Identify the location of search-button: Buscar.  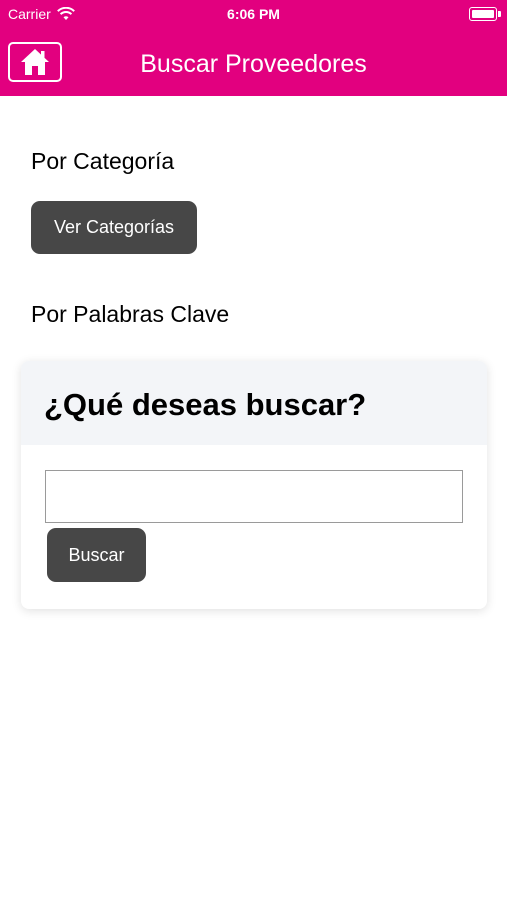
(96, 555).